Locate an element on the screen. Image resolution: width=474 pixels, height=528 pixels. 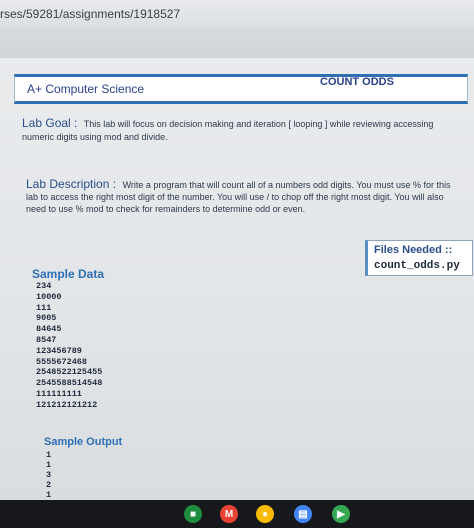
sample-data-title: Sample Data is located at coordinates (68, 274).